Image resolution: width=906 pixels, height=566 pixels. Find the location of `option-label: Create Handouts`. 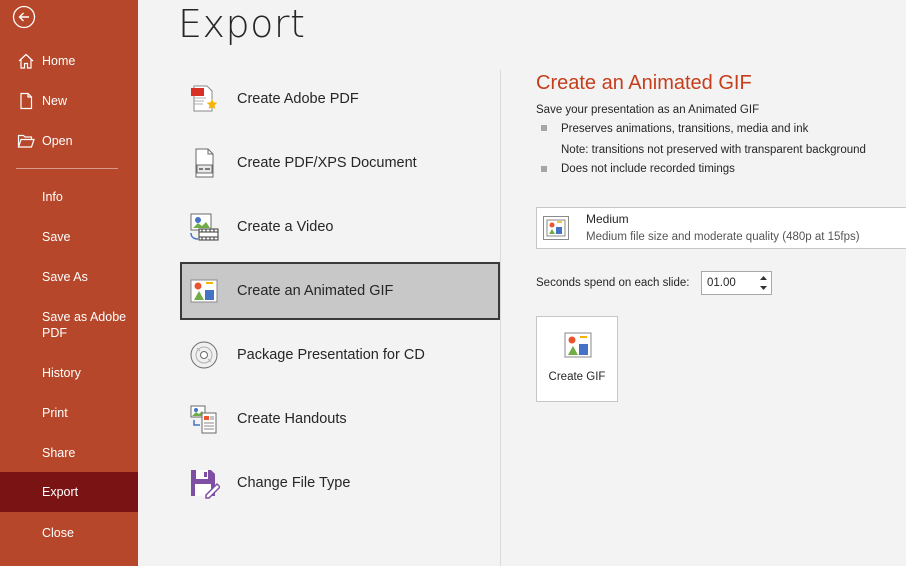

option-label: Create Handouts is located at coordinates (292, 419).